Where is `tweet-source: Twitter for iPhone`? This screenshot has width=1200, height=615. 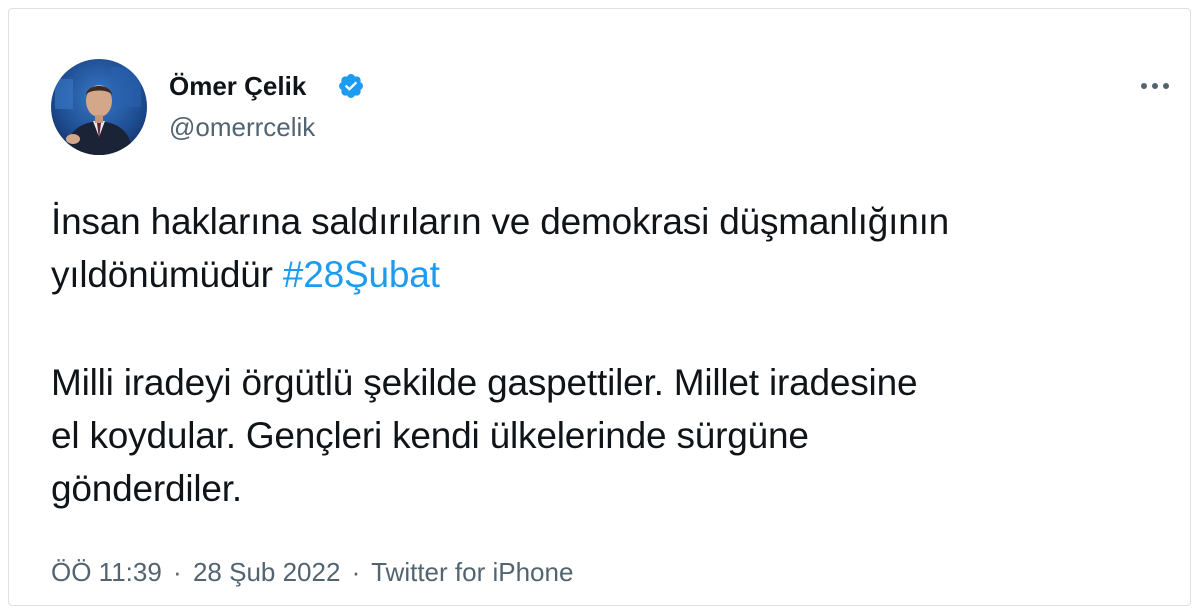 tweet-source: Twitter for iPhone is located at coordinates (472, 572).